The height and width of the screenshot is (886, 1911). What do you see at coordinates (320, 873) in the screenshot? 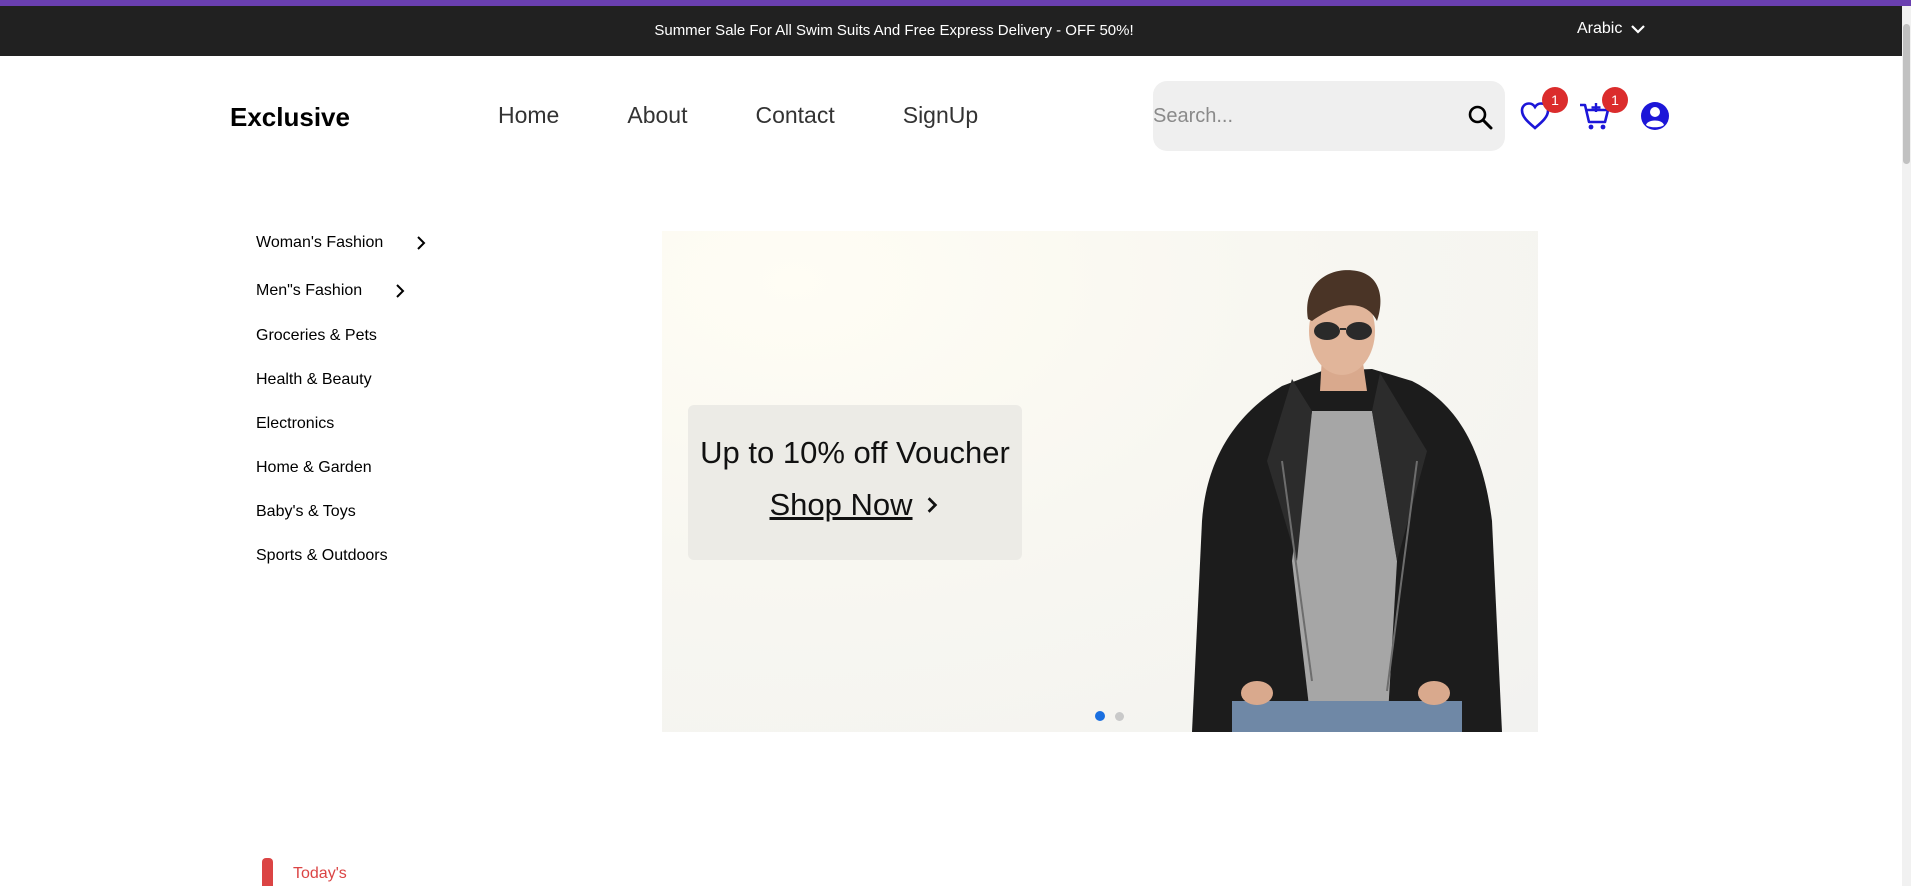
I see `section-label-today: Today's` at bounding box center [320, 873].